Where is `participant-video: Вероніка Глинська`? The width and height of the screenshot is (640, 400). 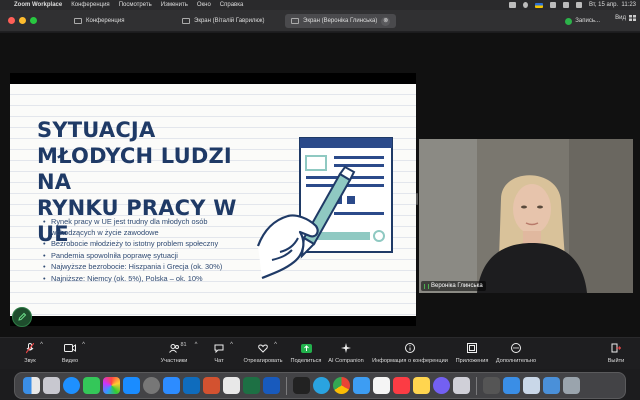 participant-video: Вероніка Глинська is located at coordinates (526, 216).